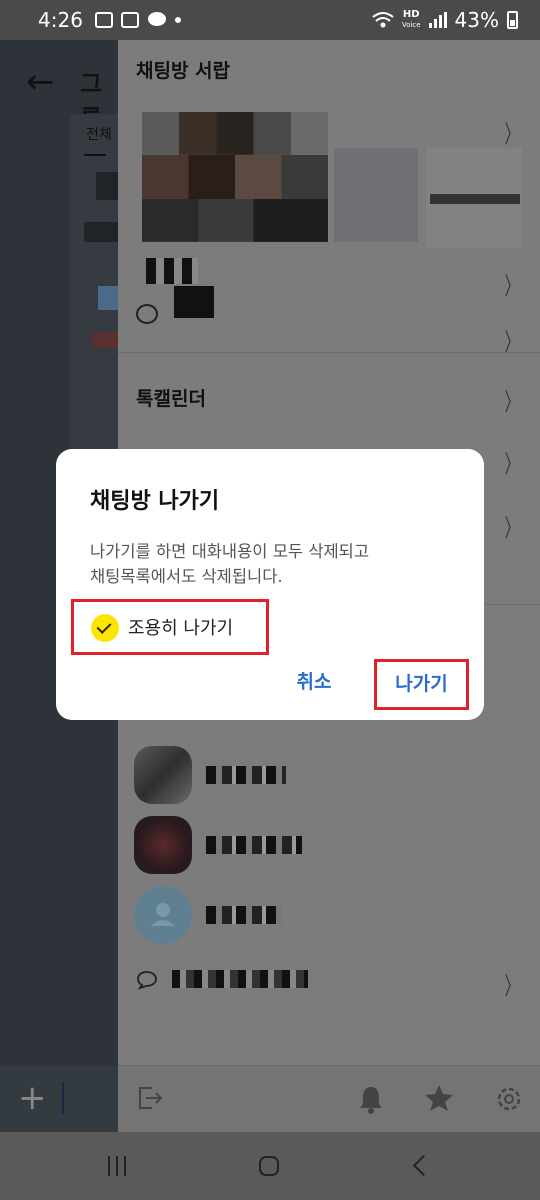  Describe the element at coordinates (437, 20) in the screenshot. I see `signal-icon` at that location.